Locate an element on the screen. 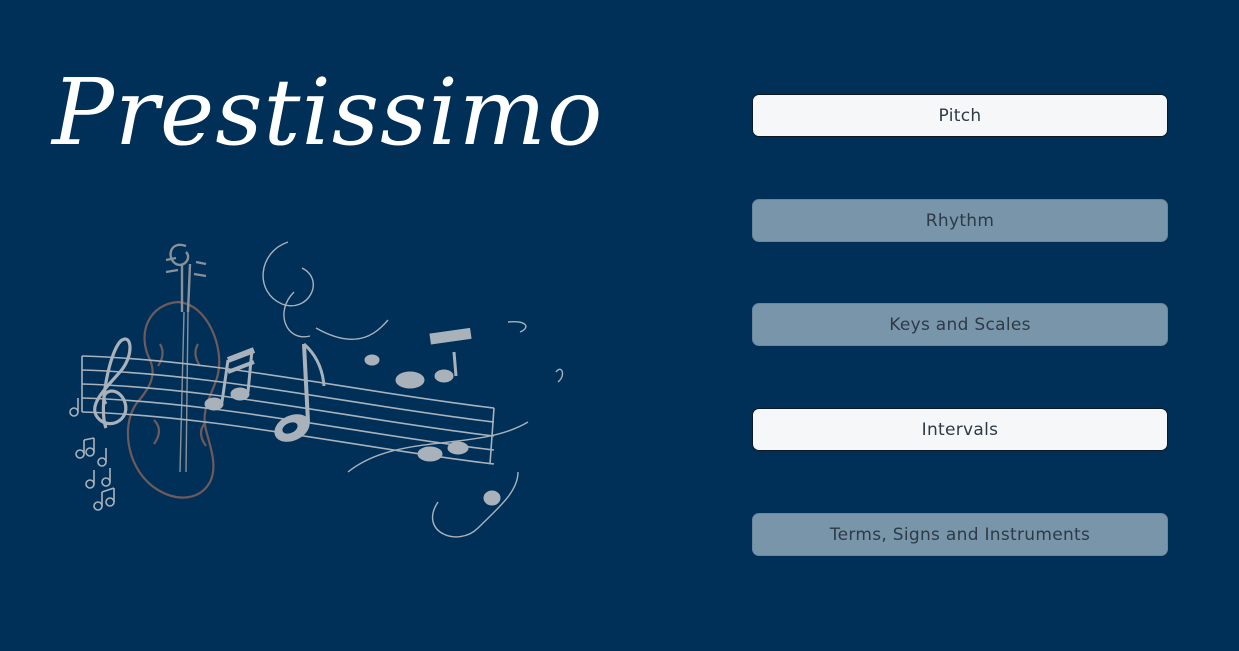 The height and width of the screenshot is (651, 1239). eighth-notes-icon is located at coordinates (230, 379).